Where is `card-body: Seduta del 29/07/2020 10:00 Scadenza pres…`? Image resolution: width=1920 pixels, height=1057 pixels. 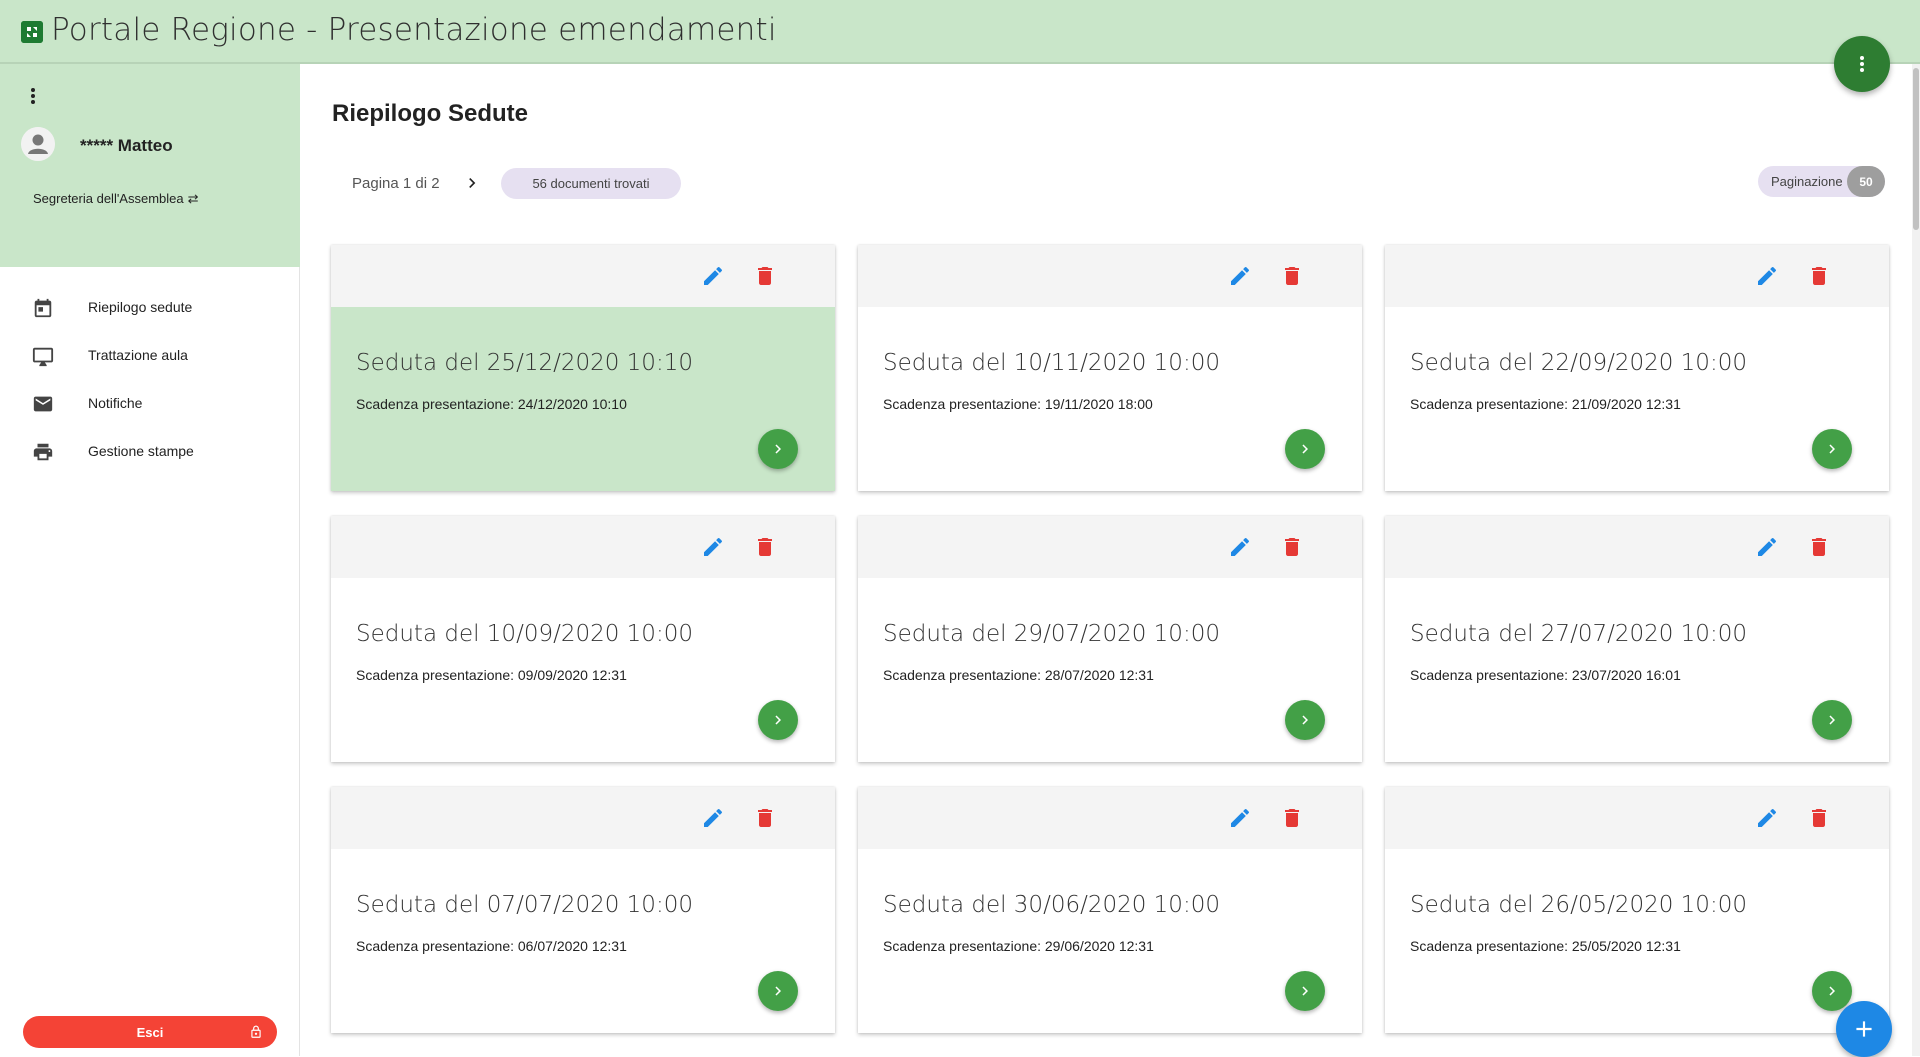
card-body: Seduta del 29/07/2020 10:00 Scadenza pres… is located at coordinates (1110, 670).